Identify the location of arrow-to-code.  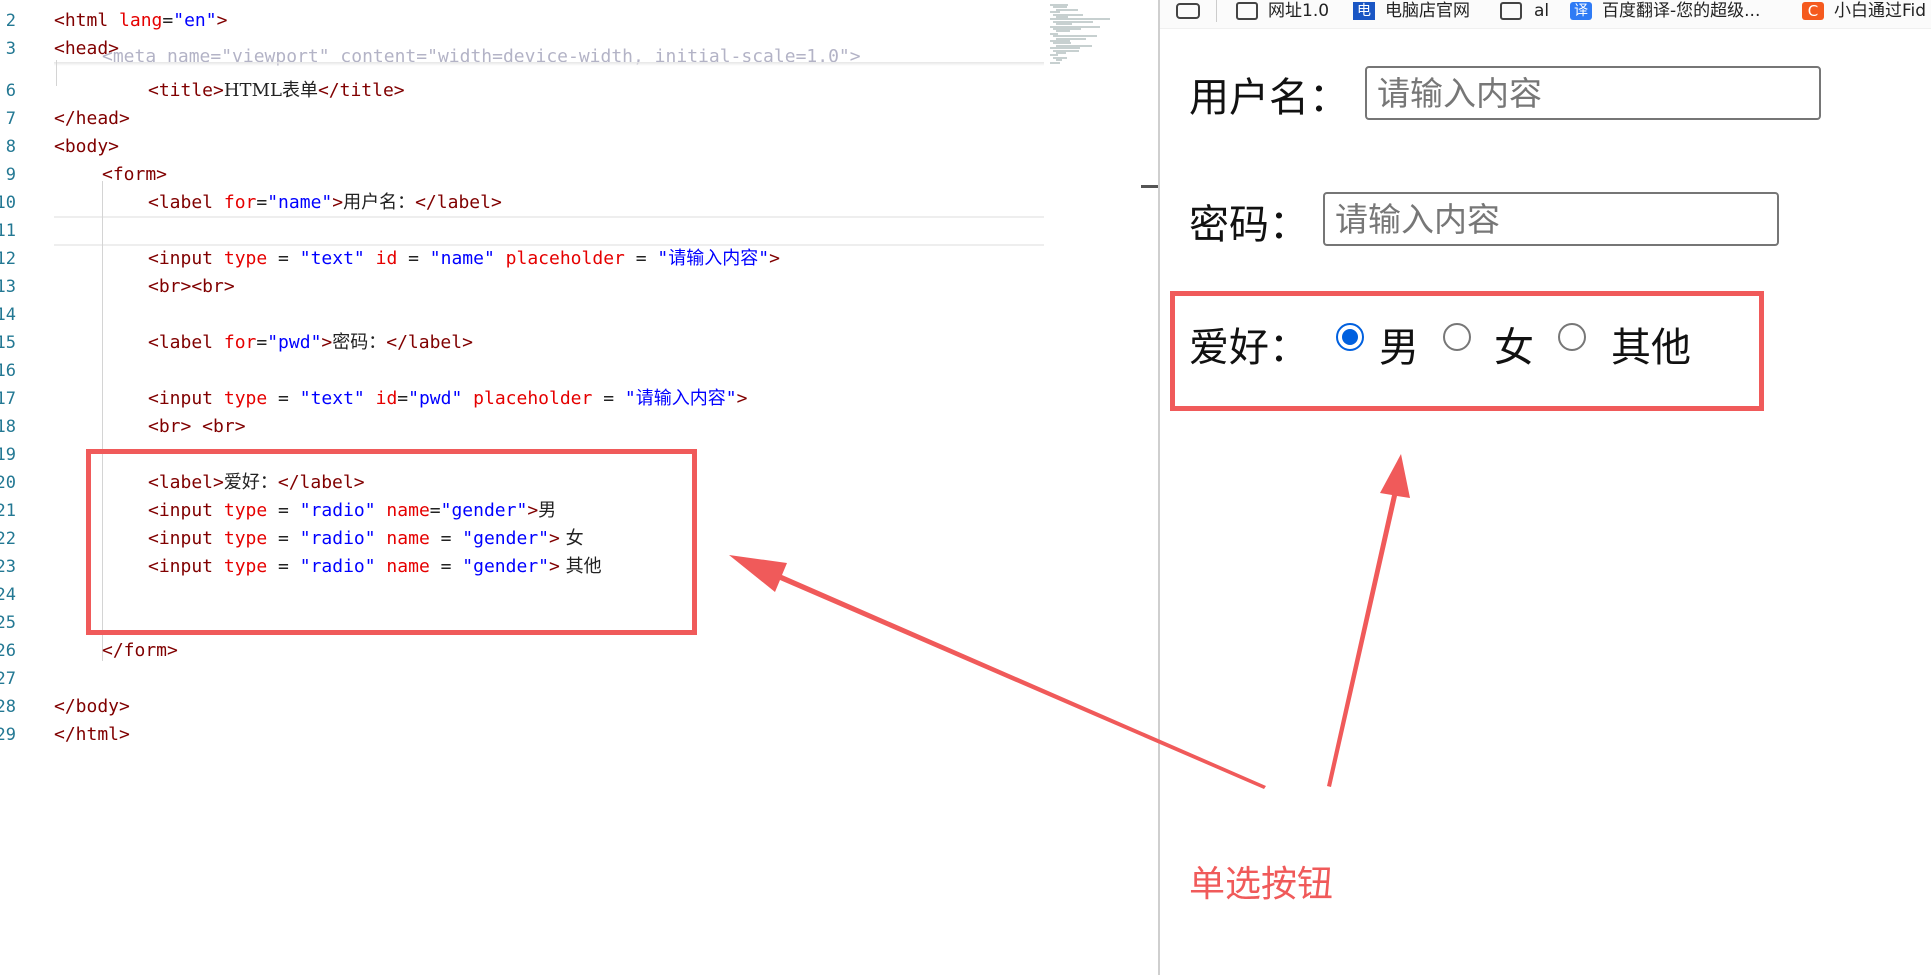
(997, 672).